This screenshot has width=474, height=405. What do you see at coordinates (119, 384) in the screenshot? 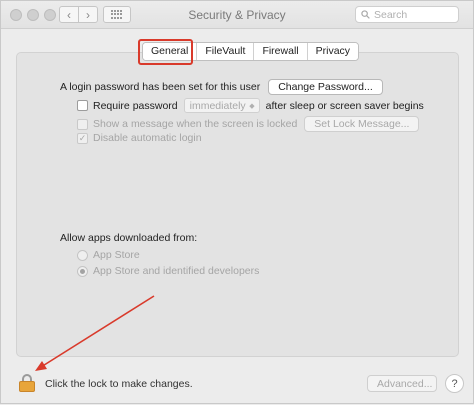
I see `lock-hint-text: Click the lock to make changes.` at bounding box center [119, 384].